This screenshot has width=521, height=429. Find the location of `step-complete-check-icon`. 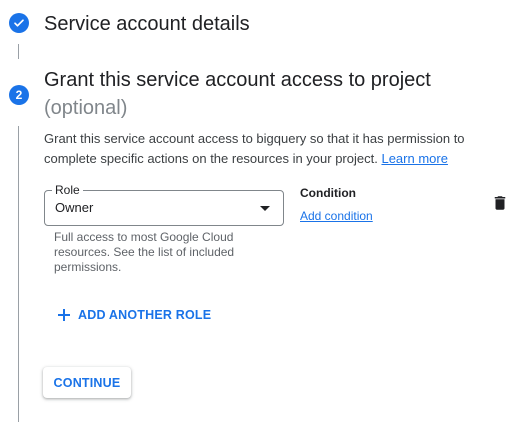

step-complete-check-icon is located at coordinates (19, 23).